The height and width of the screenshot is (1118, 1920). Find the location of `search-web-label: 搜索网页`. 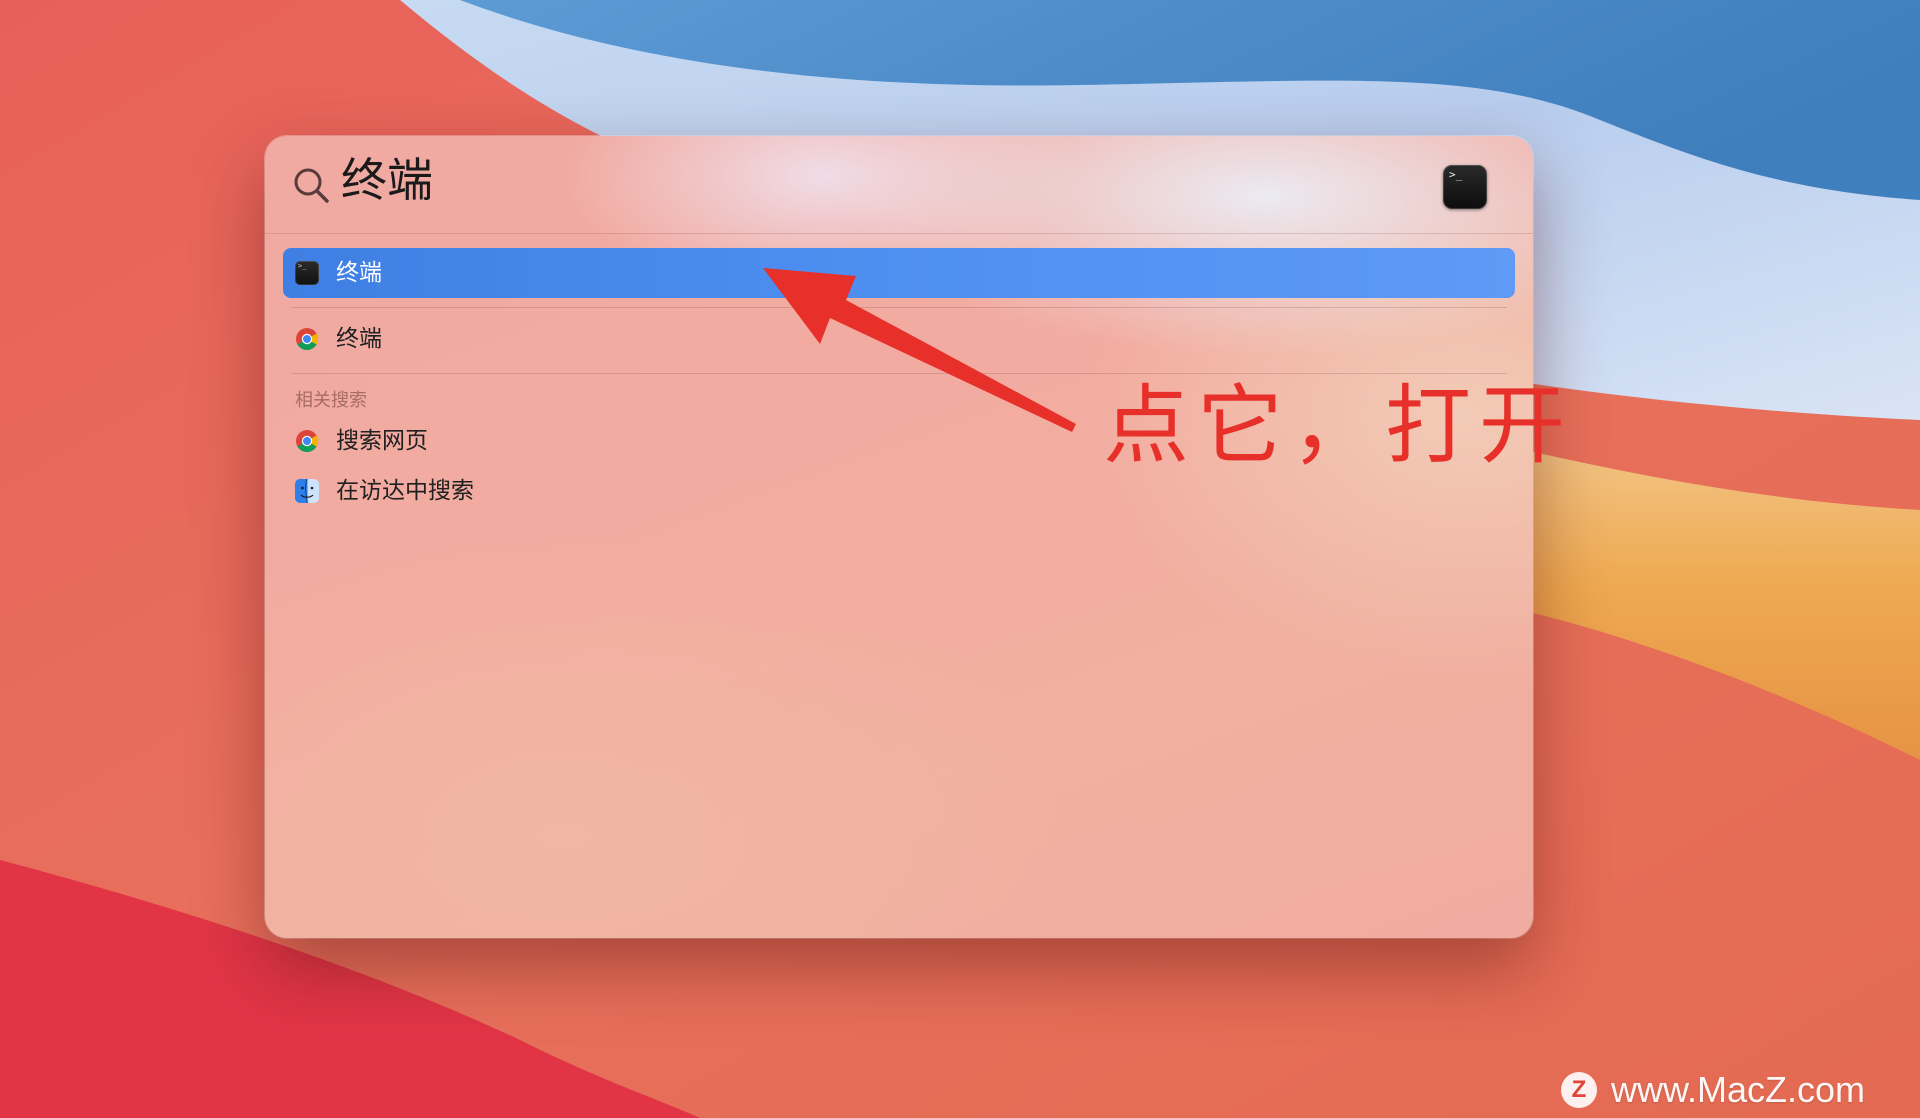

search-web-label: 搜索网页 is located at coordinates (382, 441).